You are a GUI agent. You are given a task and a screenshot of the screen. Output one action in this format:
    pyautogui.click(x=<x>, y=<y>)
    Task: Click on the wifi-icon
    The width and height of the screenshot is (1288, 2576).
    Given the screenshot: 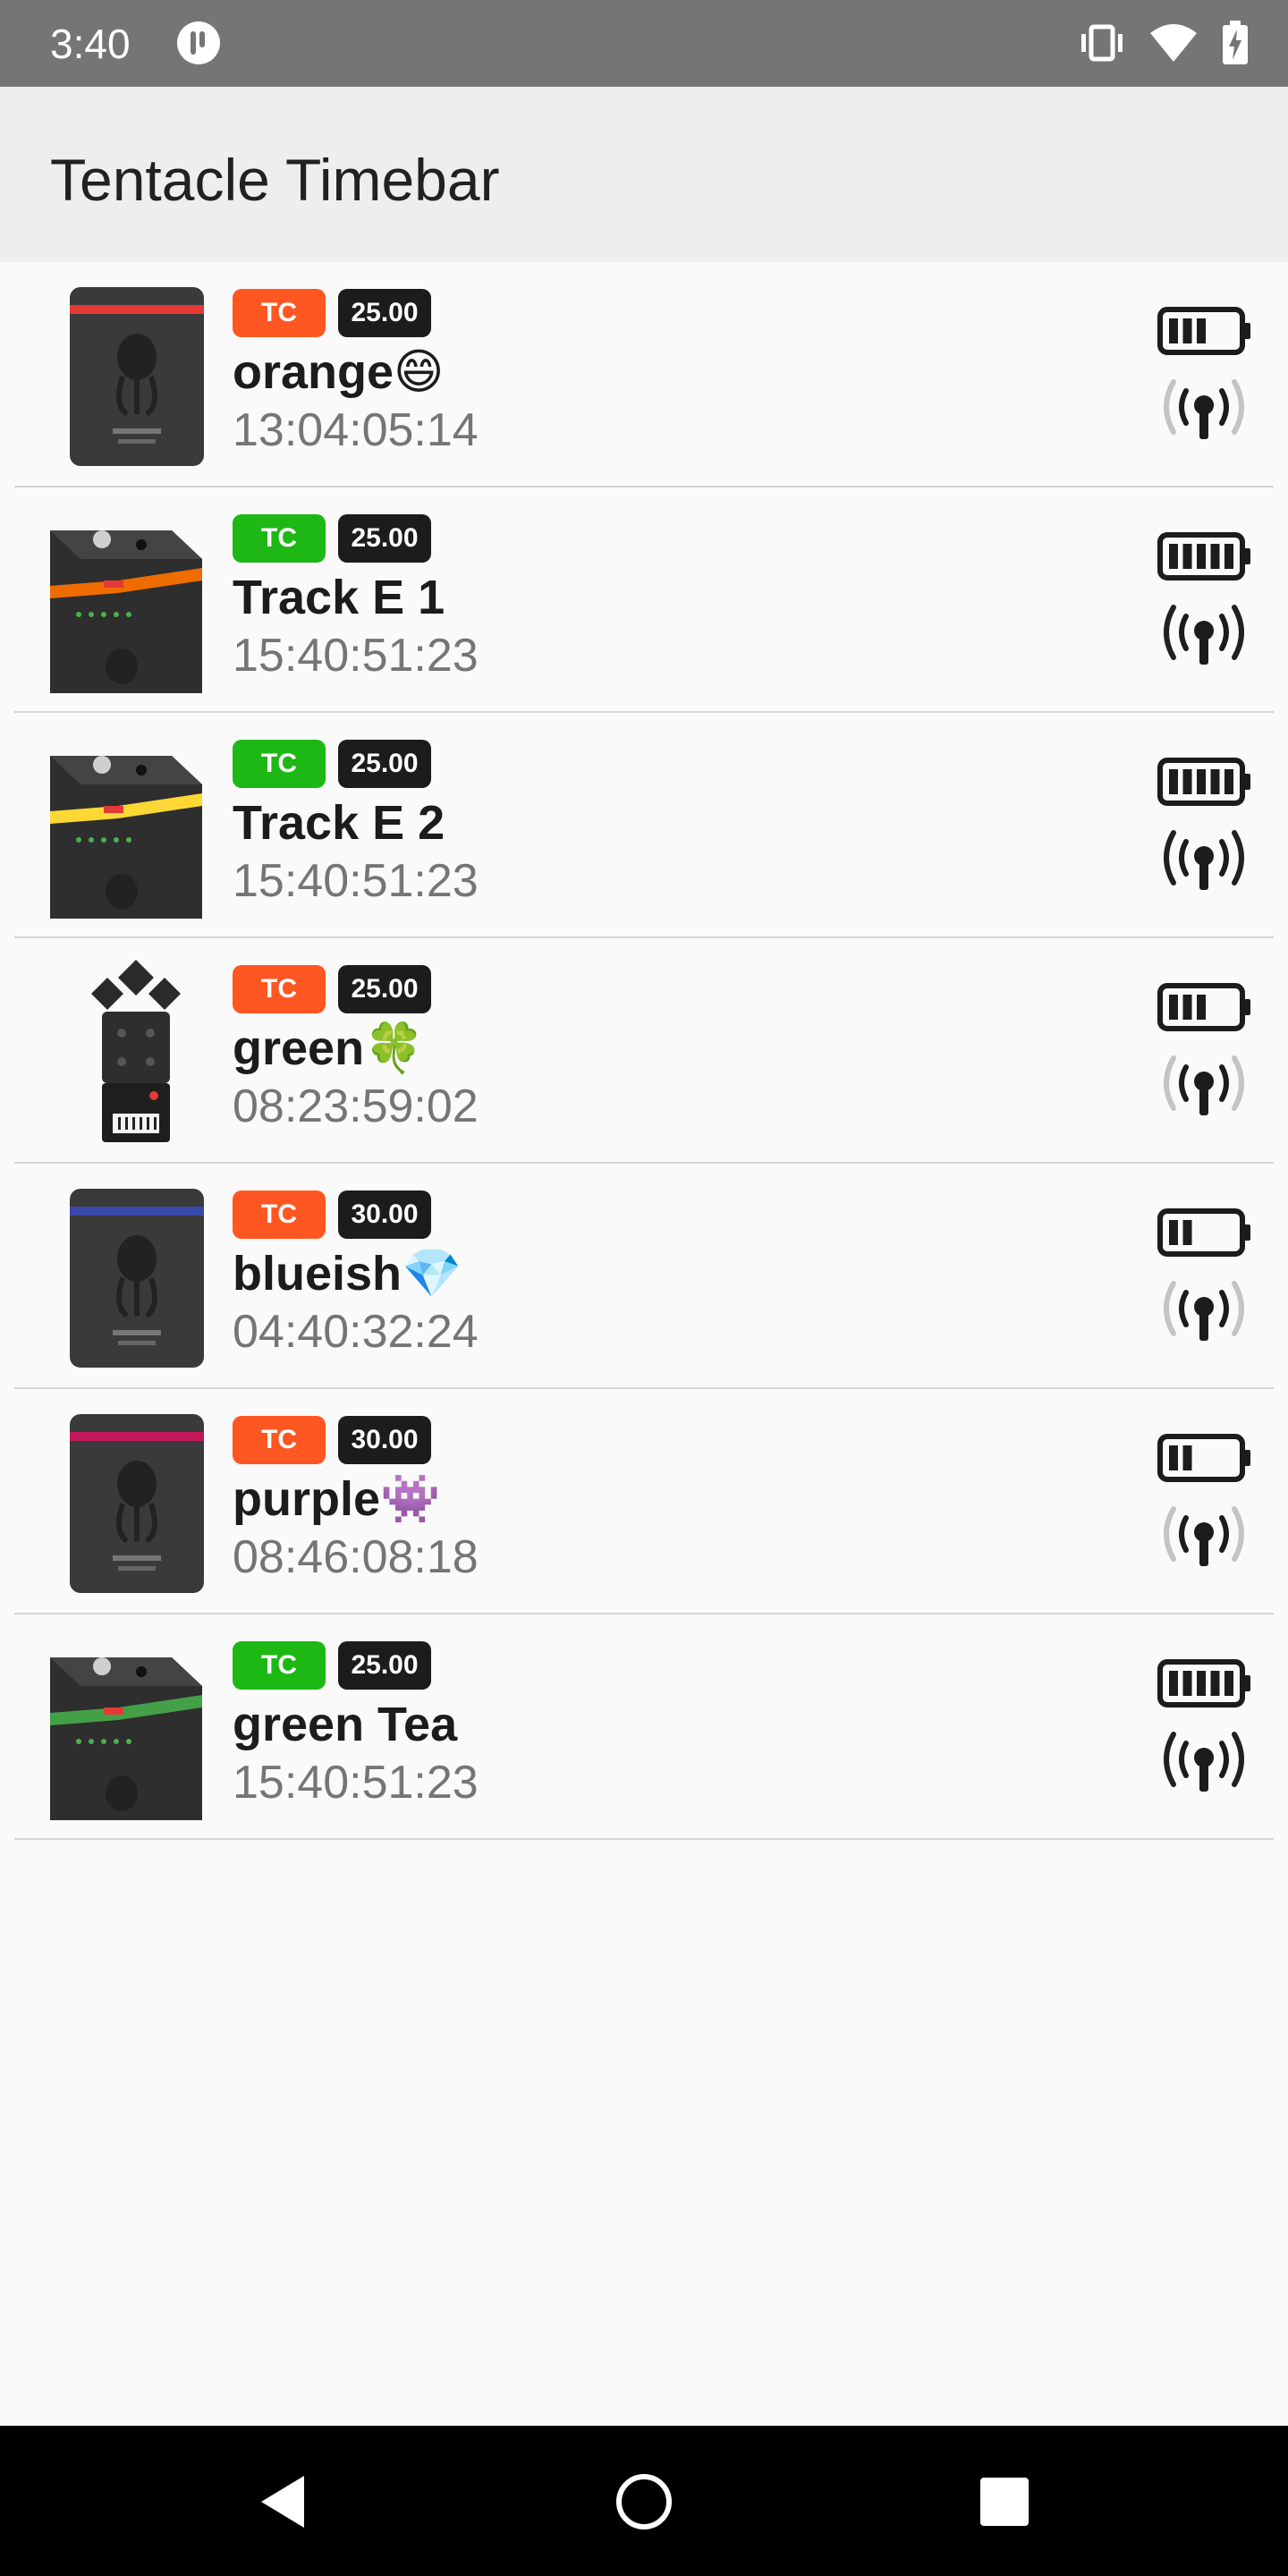 What is the action you would take?
    pyautogui.click(x=1173, y=43)
    